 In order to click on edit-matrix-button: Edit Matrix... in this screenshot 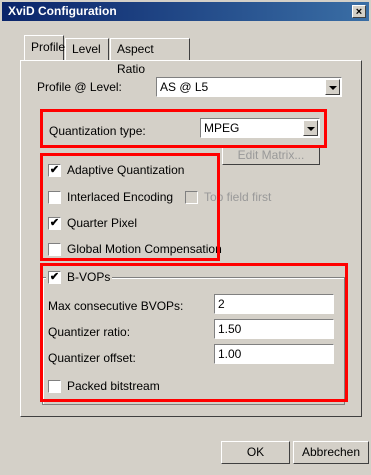, I will do `click(271, 155)`.